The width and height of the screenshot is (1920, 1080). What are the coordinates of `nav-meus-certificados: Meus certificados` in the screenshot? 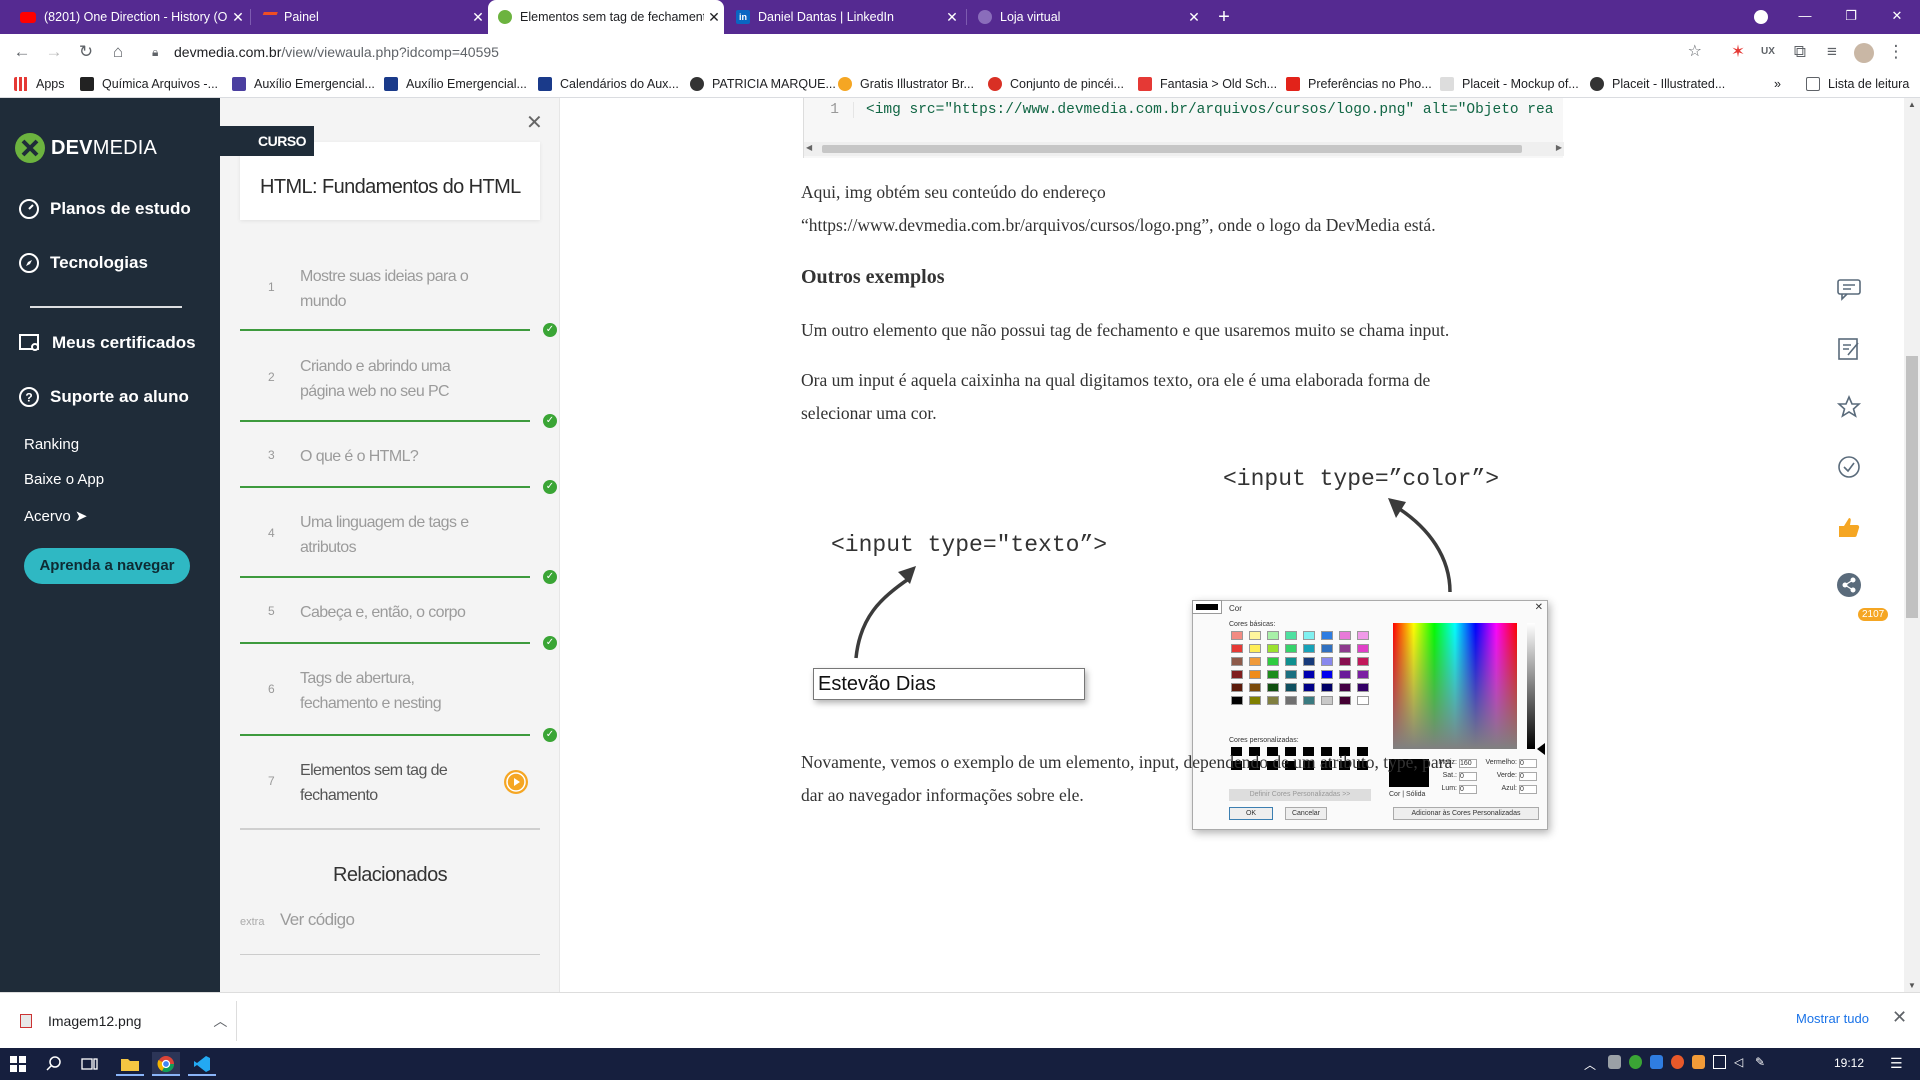 It's located at (107, 343).